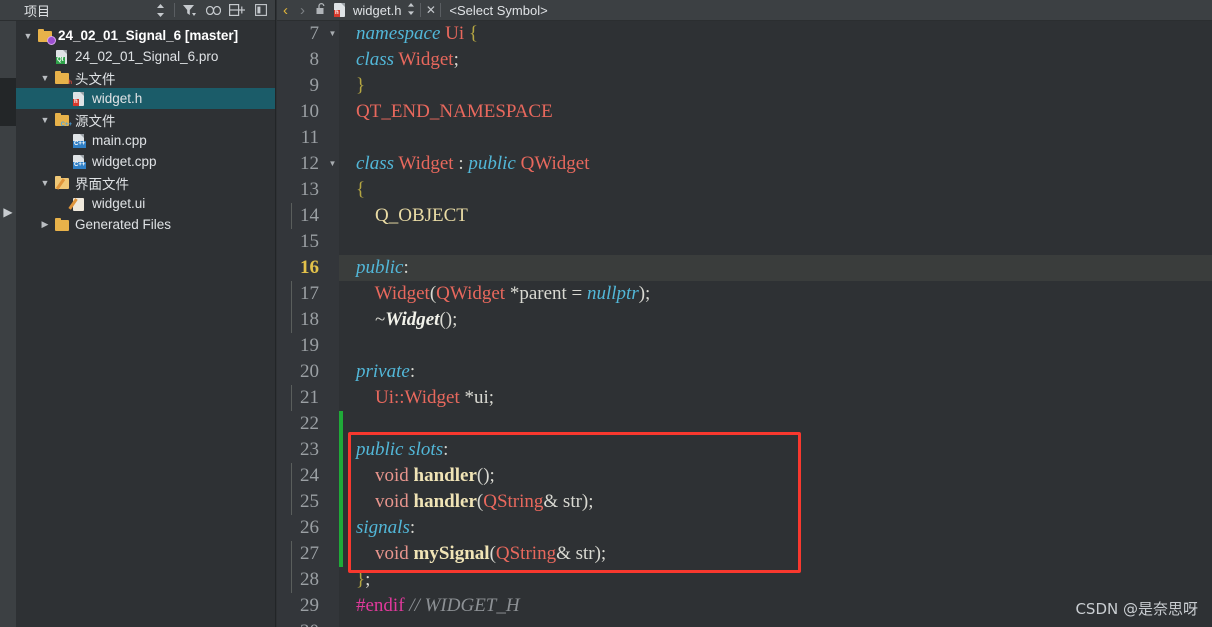 The image size is (1212, 627). What do you see at coordinates (426, 59) in the screenshot?
I see `code-token: Widget` at bounding box center [426, 59].